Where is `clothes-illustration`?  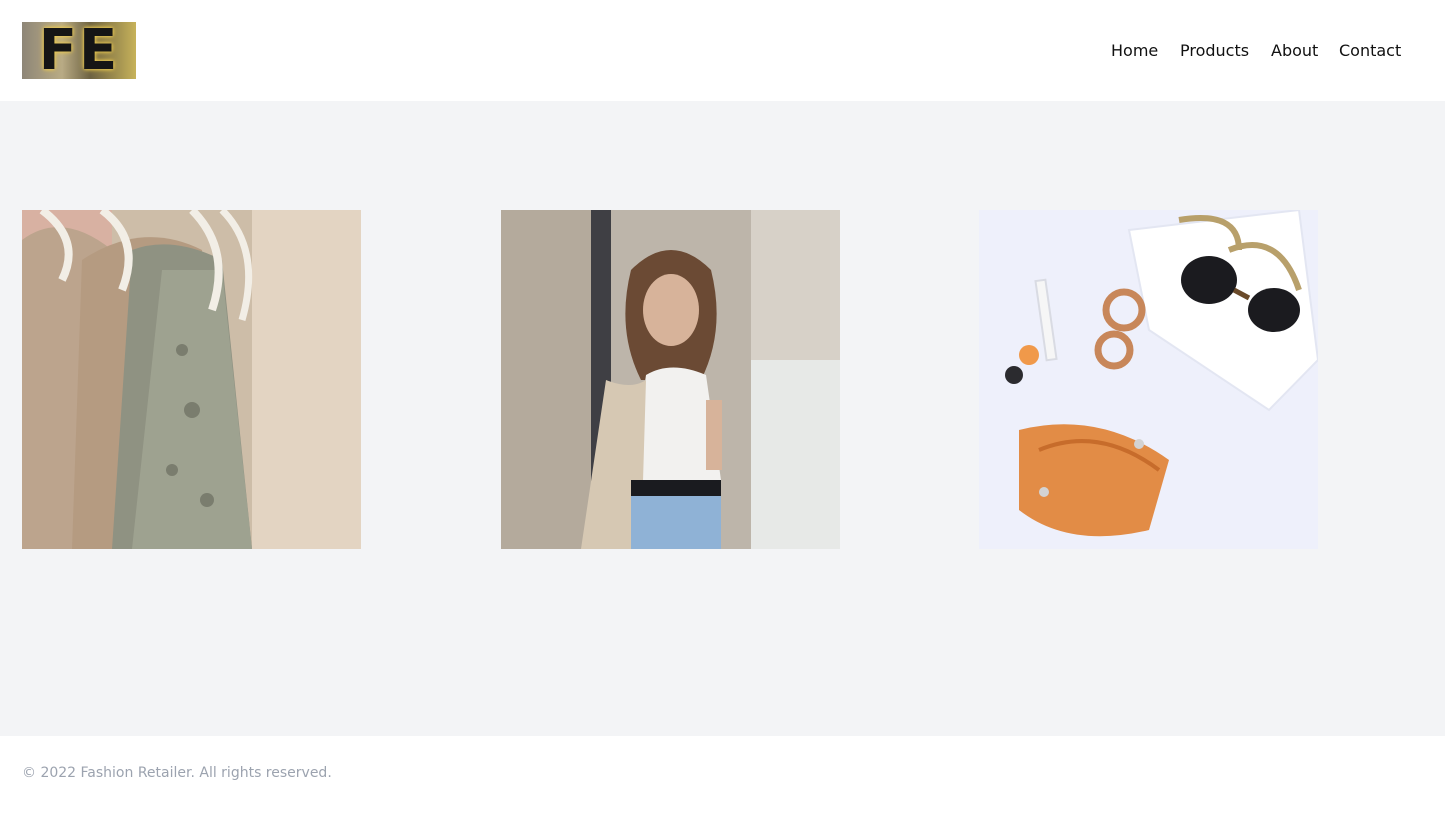
clothes-illustration is located at coordinates (191, 379).